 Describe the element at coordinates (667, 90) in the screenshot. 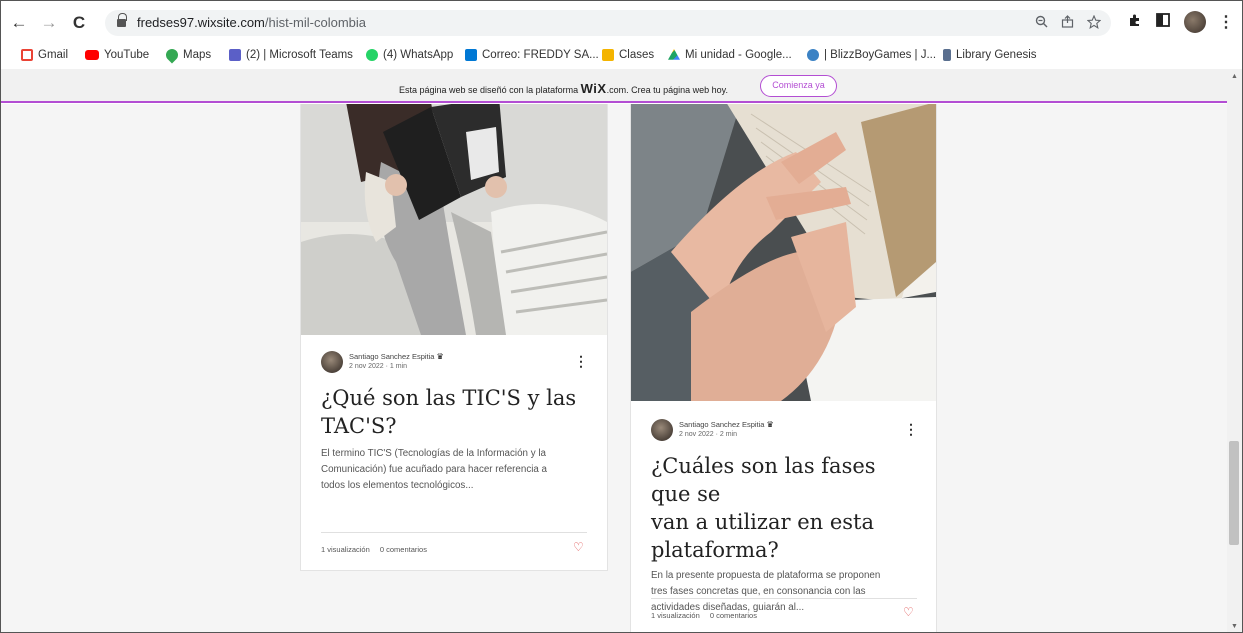

I see `wix-banner-text-after: .com. Crea tu página web hoy.` at that location.